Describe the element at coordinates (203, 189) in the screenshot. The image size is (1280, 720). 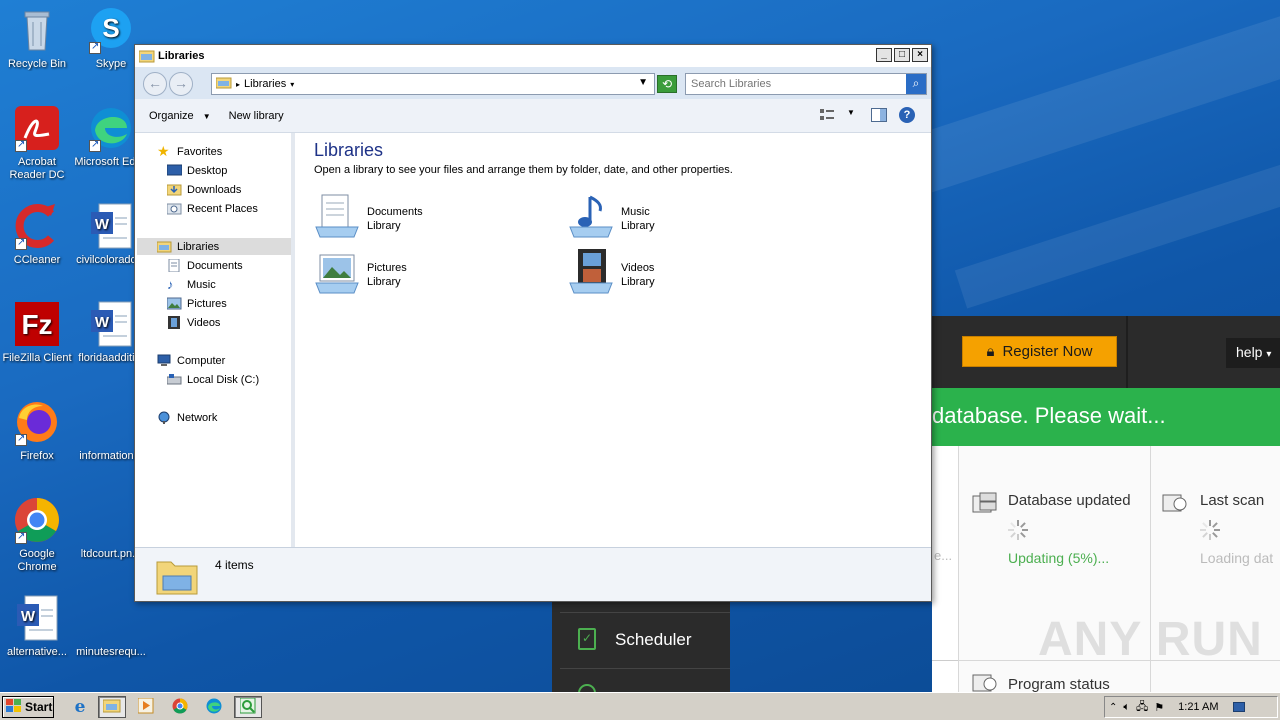
I see `nav-downloads: Downloads` at that location.